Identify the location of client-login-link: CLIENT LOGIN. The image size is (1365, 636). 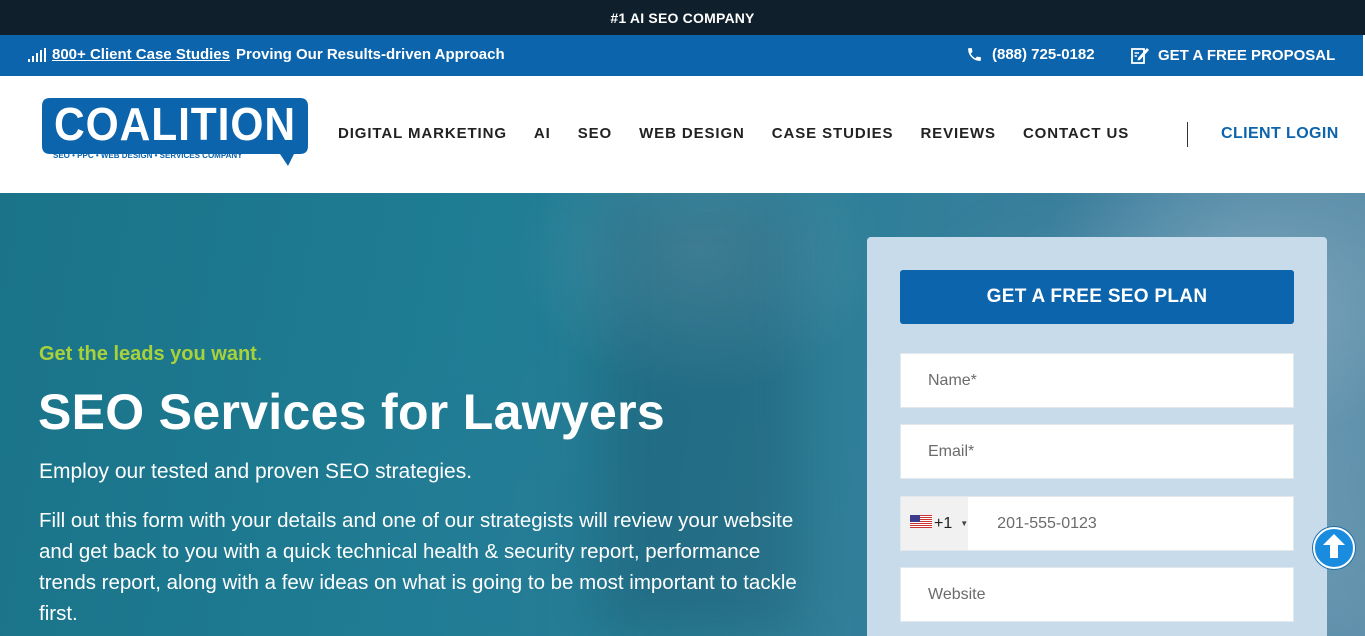
(1280, 134).